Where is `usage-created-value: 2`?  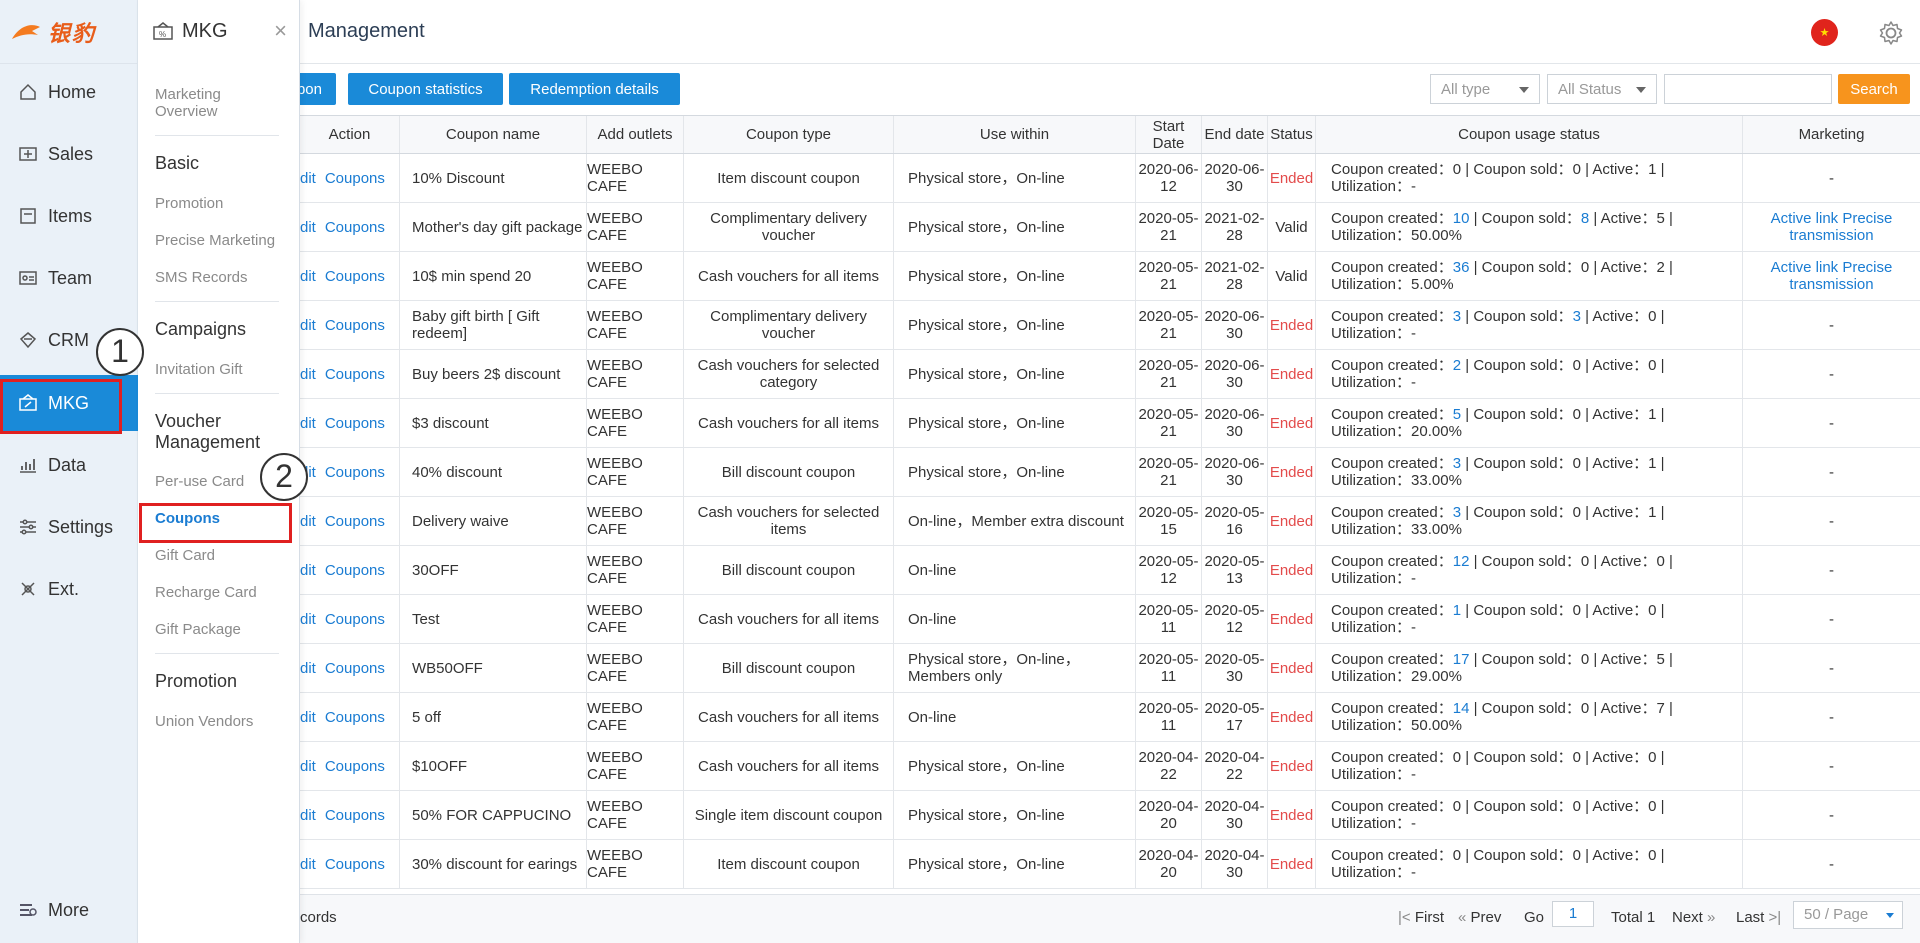 usage-created-value: 2 is located at coordinates (1457, 365).